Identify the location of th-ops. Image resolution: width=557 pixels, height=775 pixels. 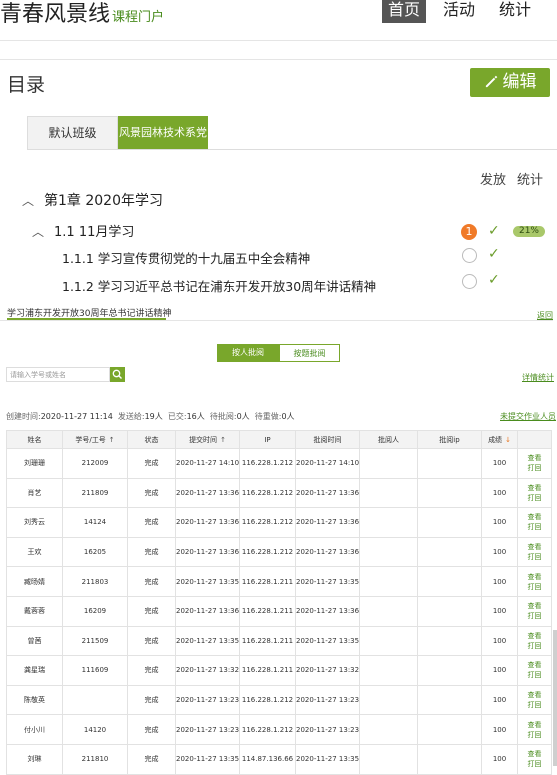
(534, 439).